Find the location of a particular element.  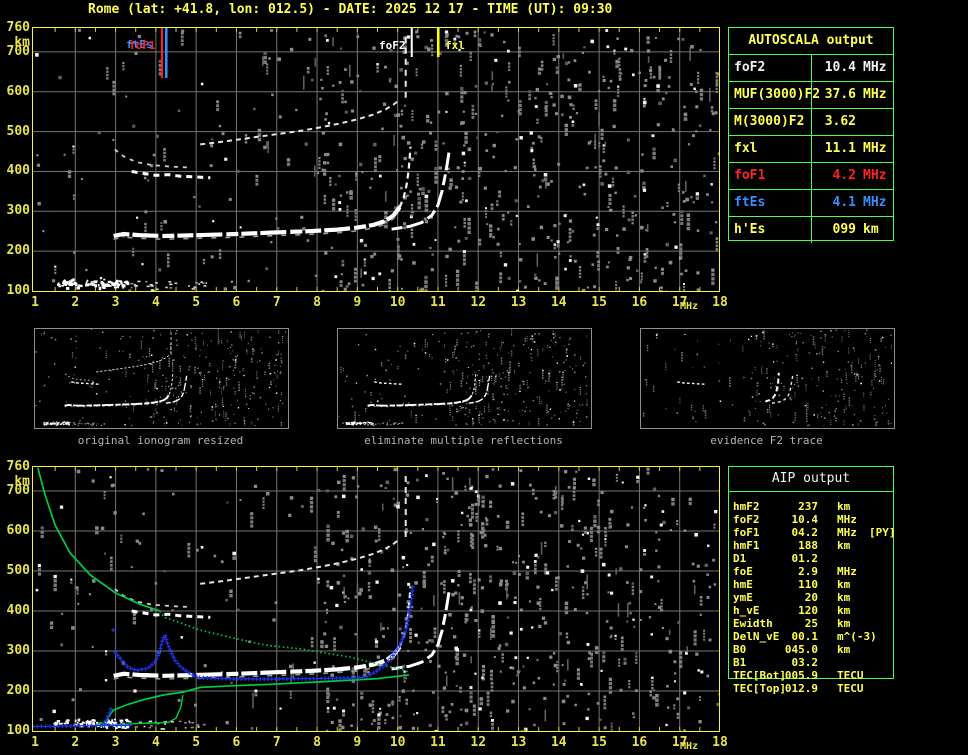

autoscala-value: 37.6 MHz is located at coordinates (855, 94).